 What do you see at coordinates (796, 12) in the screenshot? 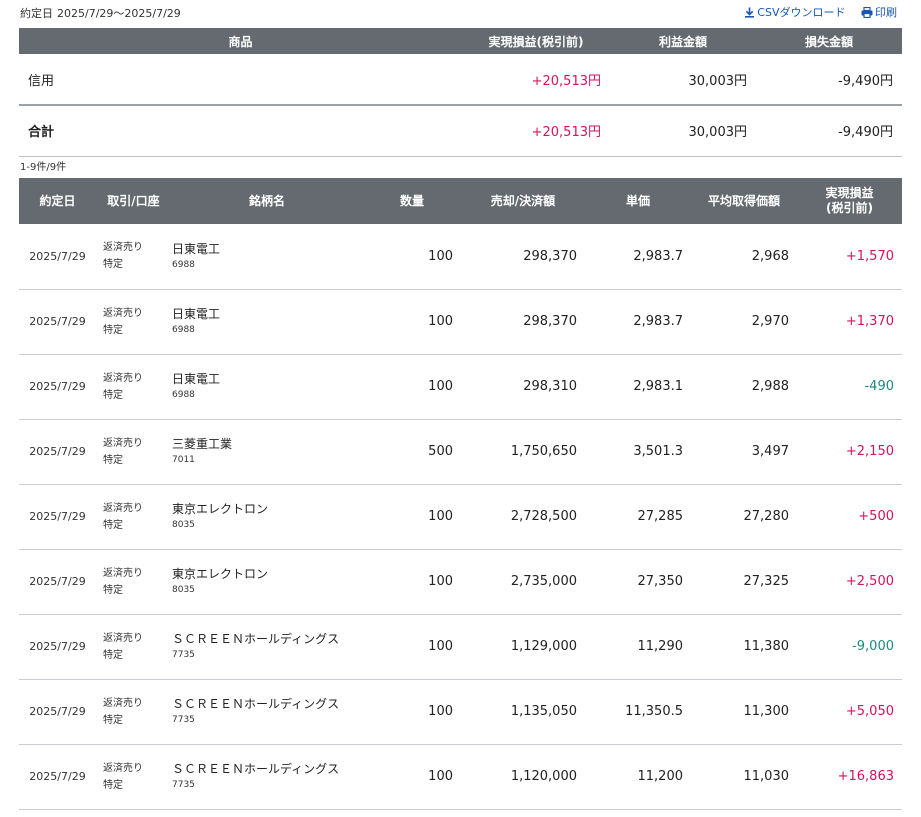
I see `csv-download-link: CSVダウンロード` at bounding box center [796, 12].